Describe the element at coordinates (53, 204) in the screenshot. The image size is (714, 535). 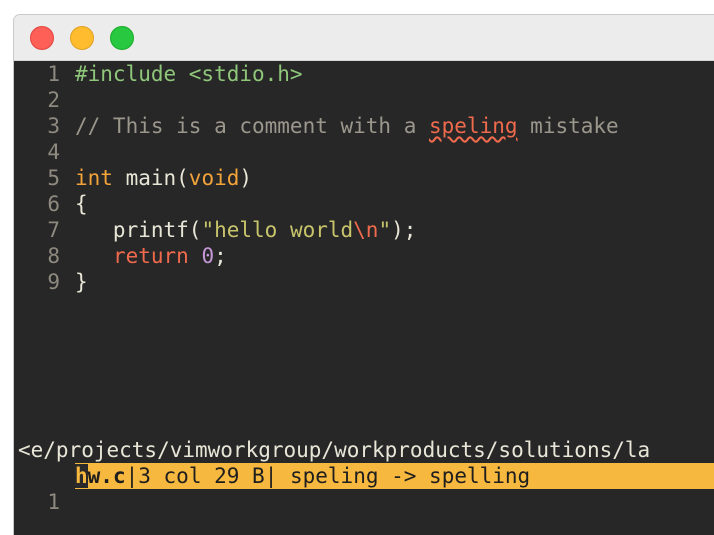
I see `line-number: 6` at that location.